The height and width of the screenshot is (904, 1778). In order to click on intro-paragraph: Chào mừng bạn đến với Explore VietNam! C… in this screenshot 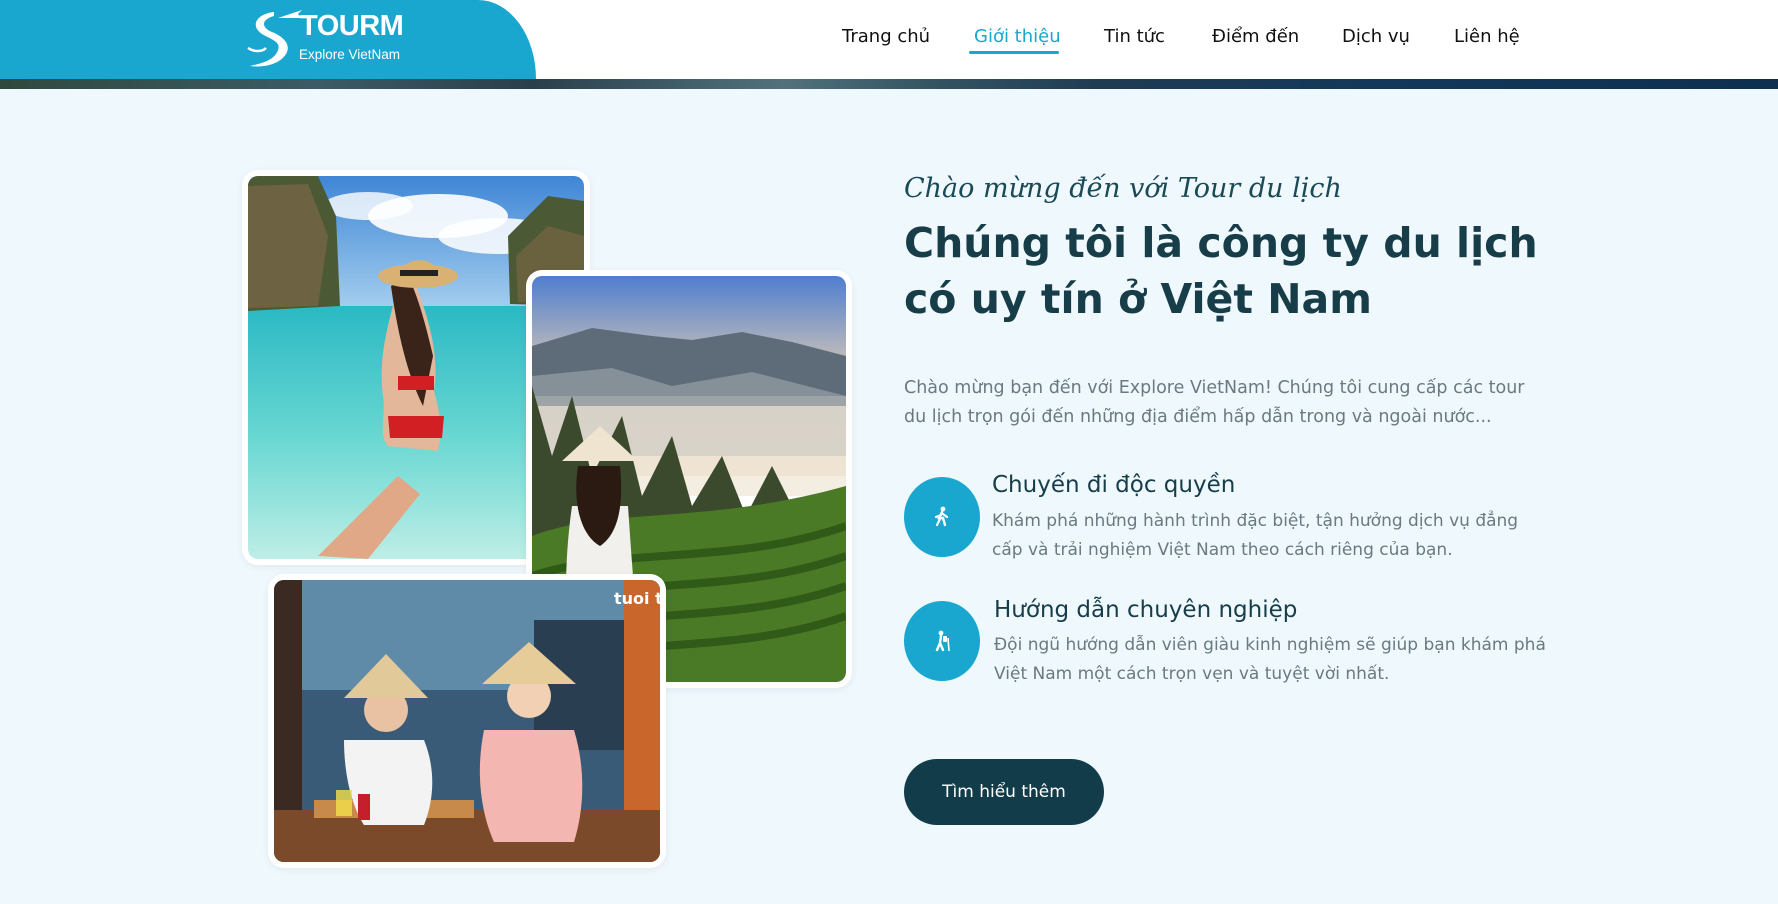, I will do `click(1214, 402)`.